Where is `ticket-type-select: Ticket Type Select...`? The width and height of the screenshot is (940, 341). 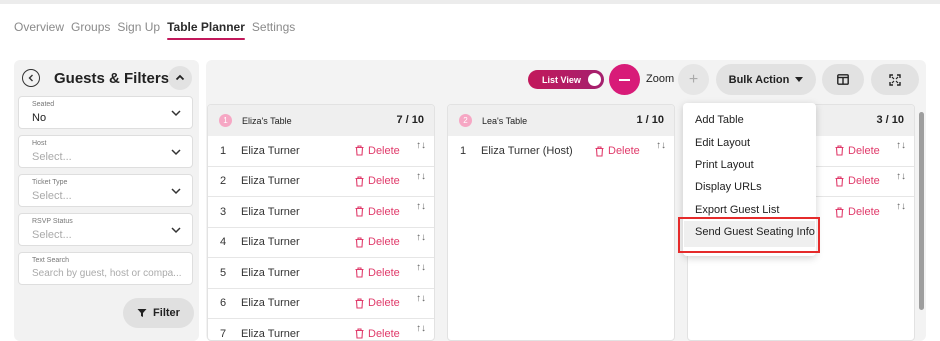
ticket-type-select: Ticket Type Select... is located at coordinates (105, 190).